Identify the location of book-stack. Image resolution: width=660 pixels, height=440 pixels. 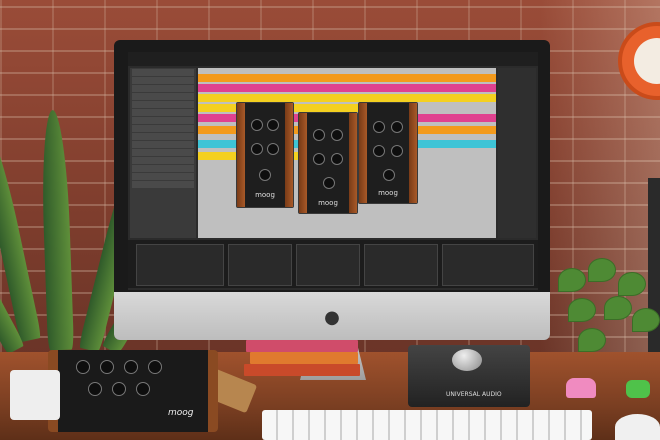
(304, 360).